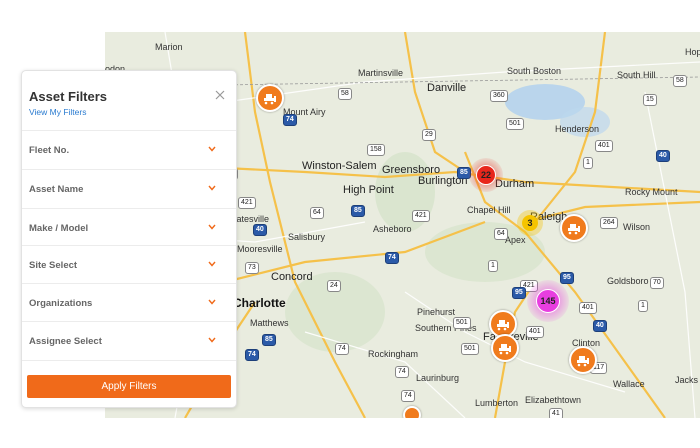 The image size is (700, 448). What do you see at coordinates (392, 229) in the screenshot?
I see `city-label: Asheboro` at bounding box center [392, 229].